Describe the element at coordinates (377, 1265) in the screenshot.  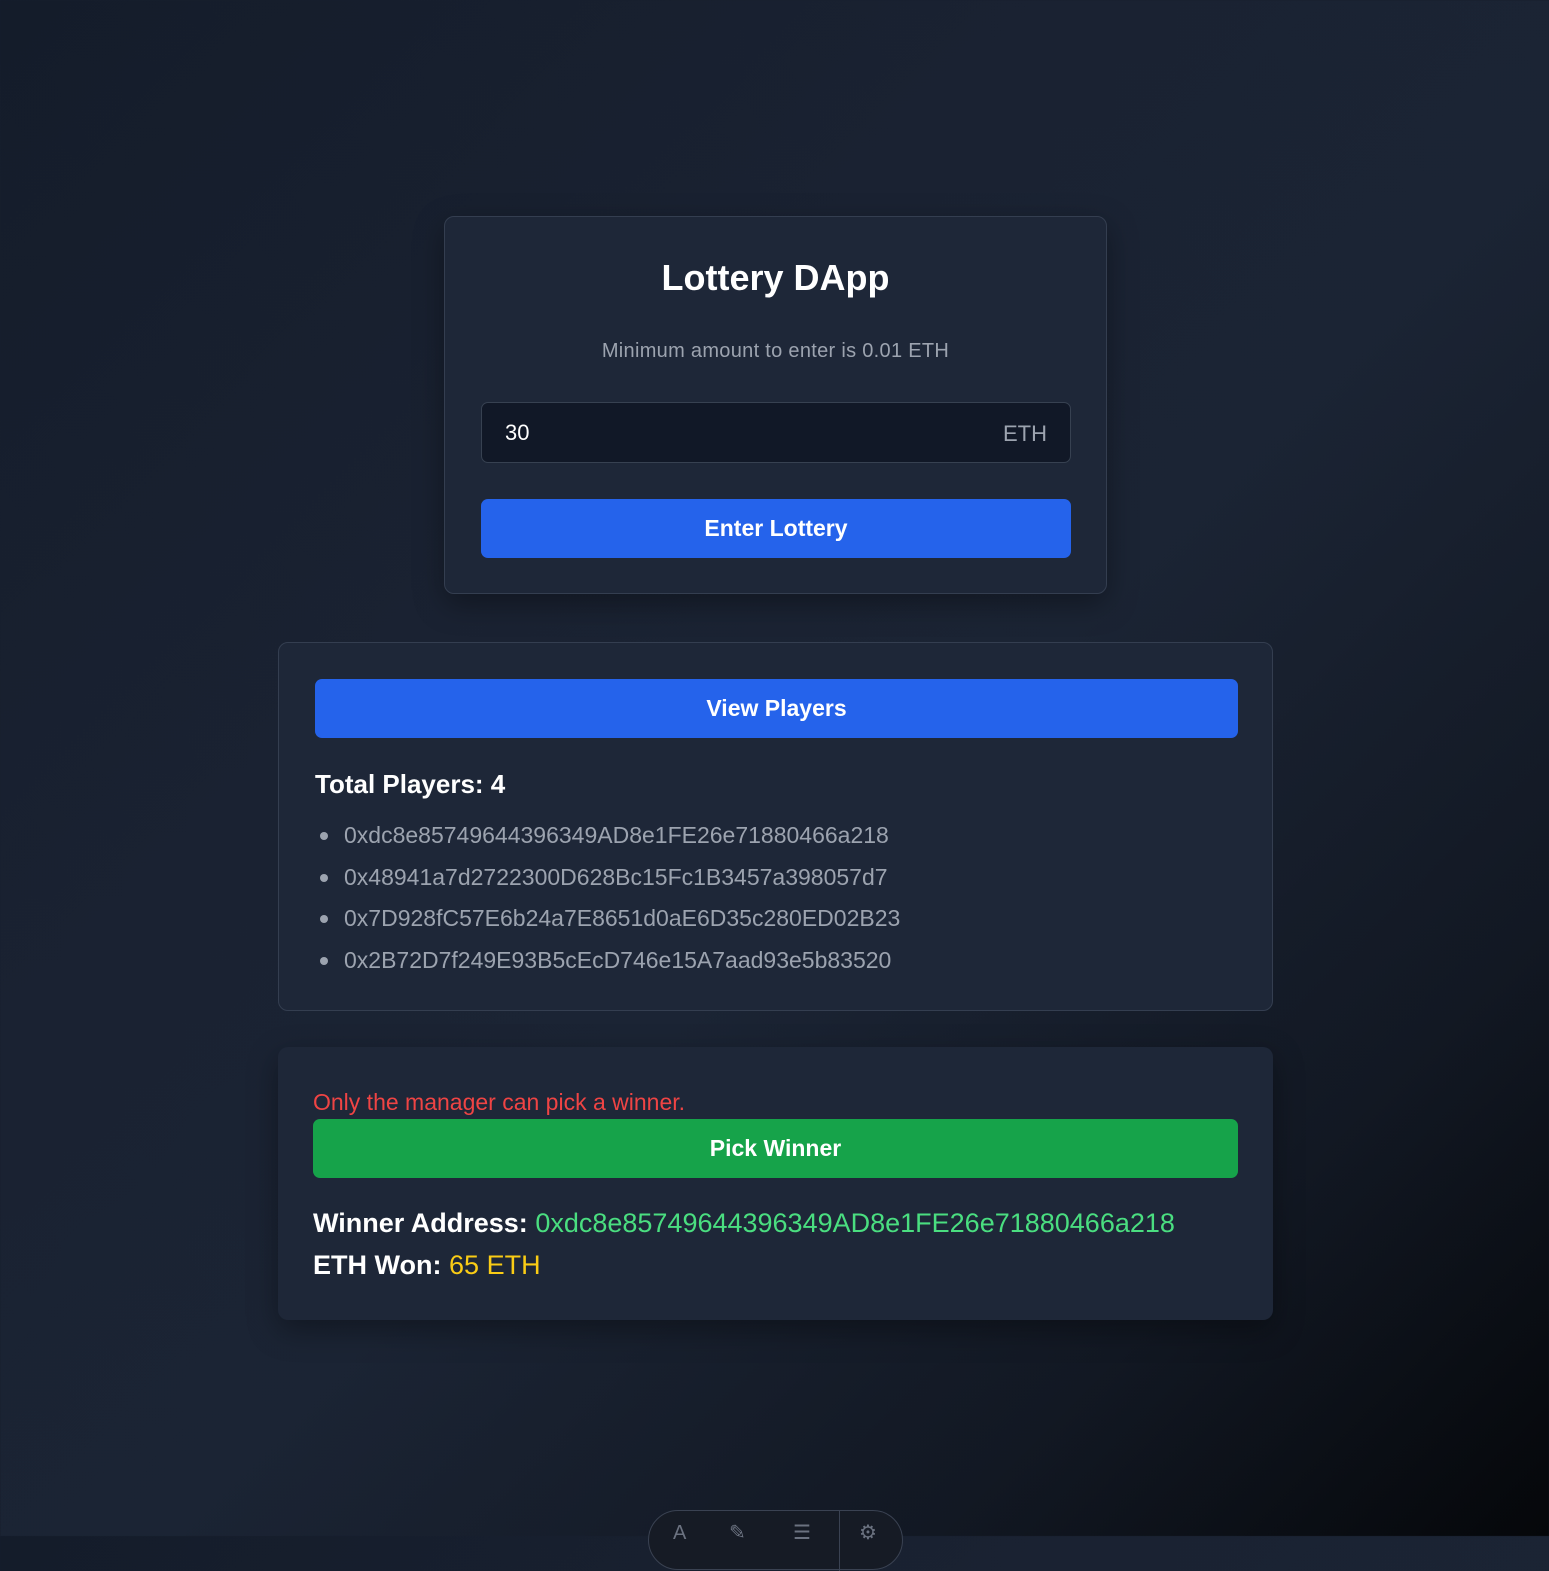
I see `eth-won-label: ETH Won:` at that location.